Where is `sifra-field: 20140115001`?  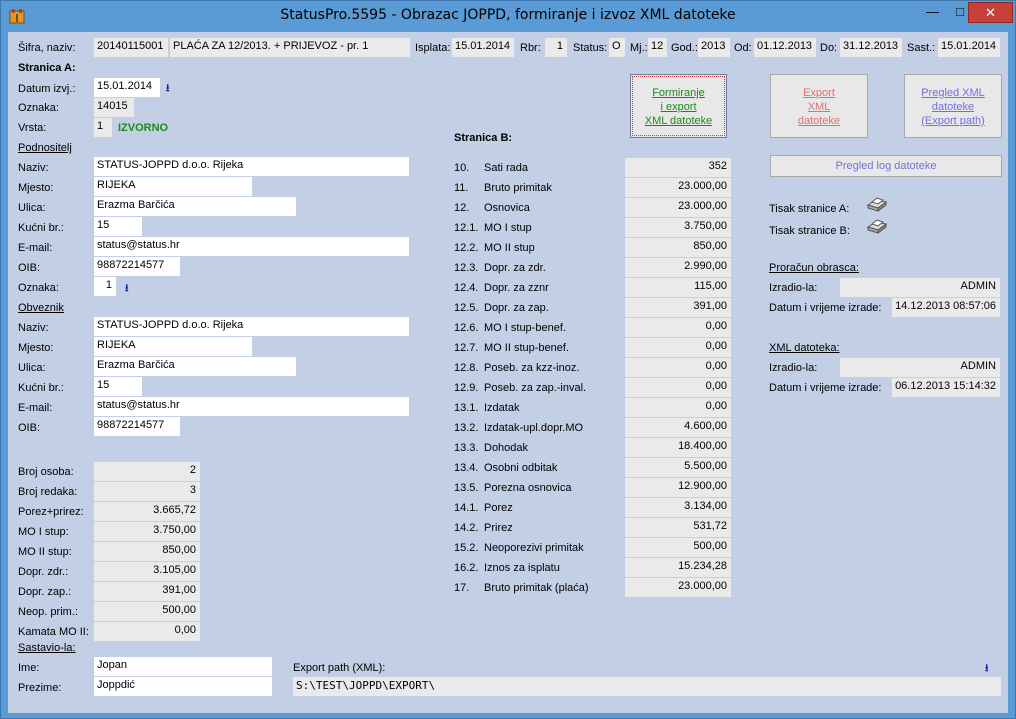 sifra-field: 20140115001 is located at coordinates (131, 47).